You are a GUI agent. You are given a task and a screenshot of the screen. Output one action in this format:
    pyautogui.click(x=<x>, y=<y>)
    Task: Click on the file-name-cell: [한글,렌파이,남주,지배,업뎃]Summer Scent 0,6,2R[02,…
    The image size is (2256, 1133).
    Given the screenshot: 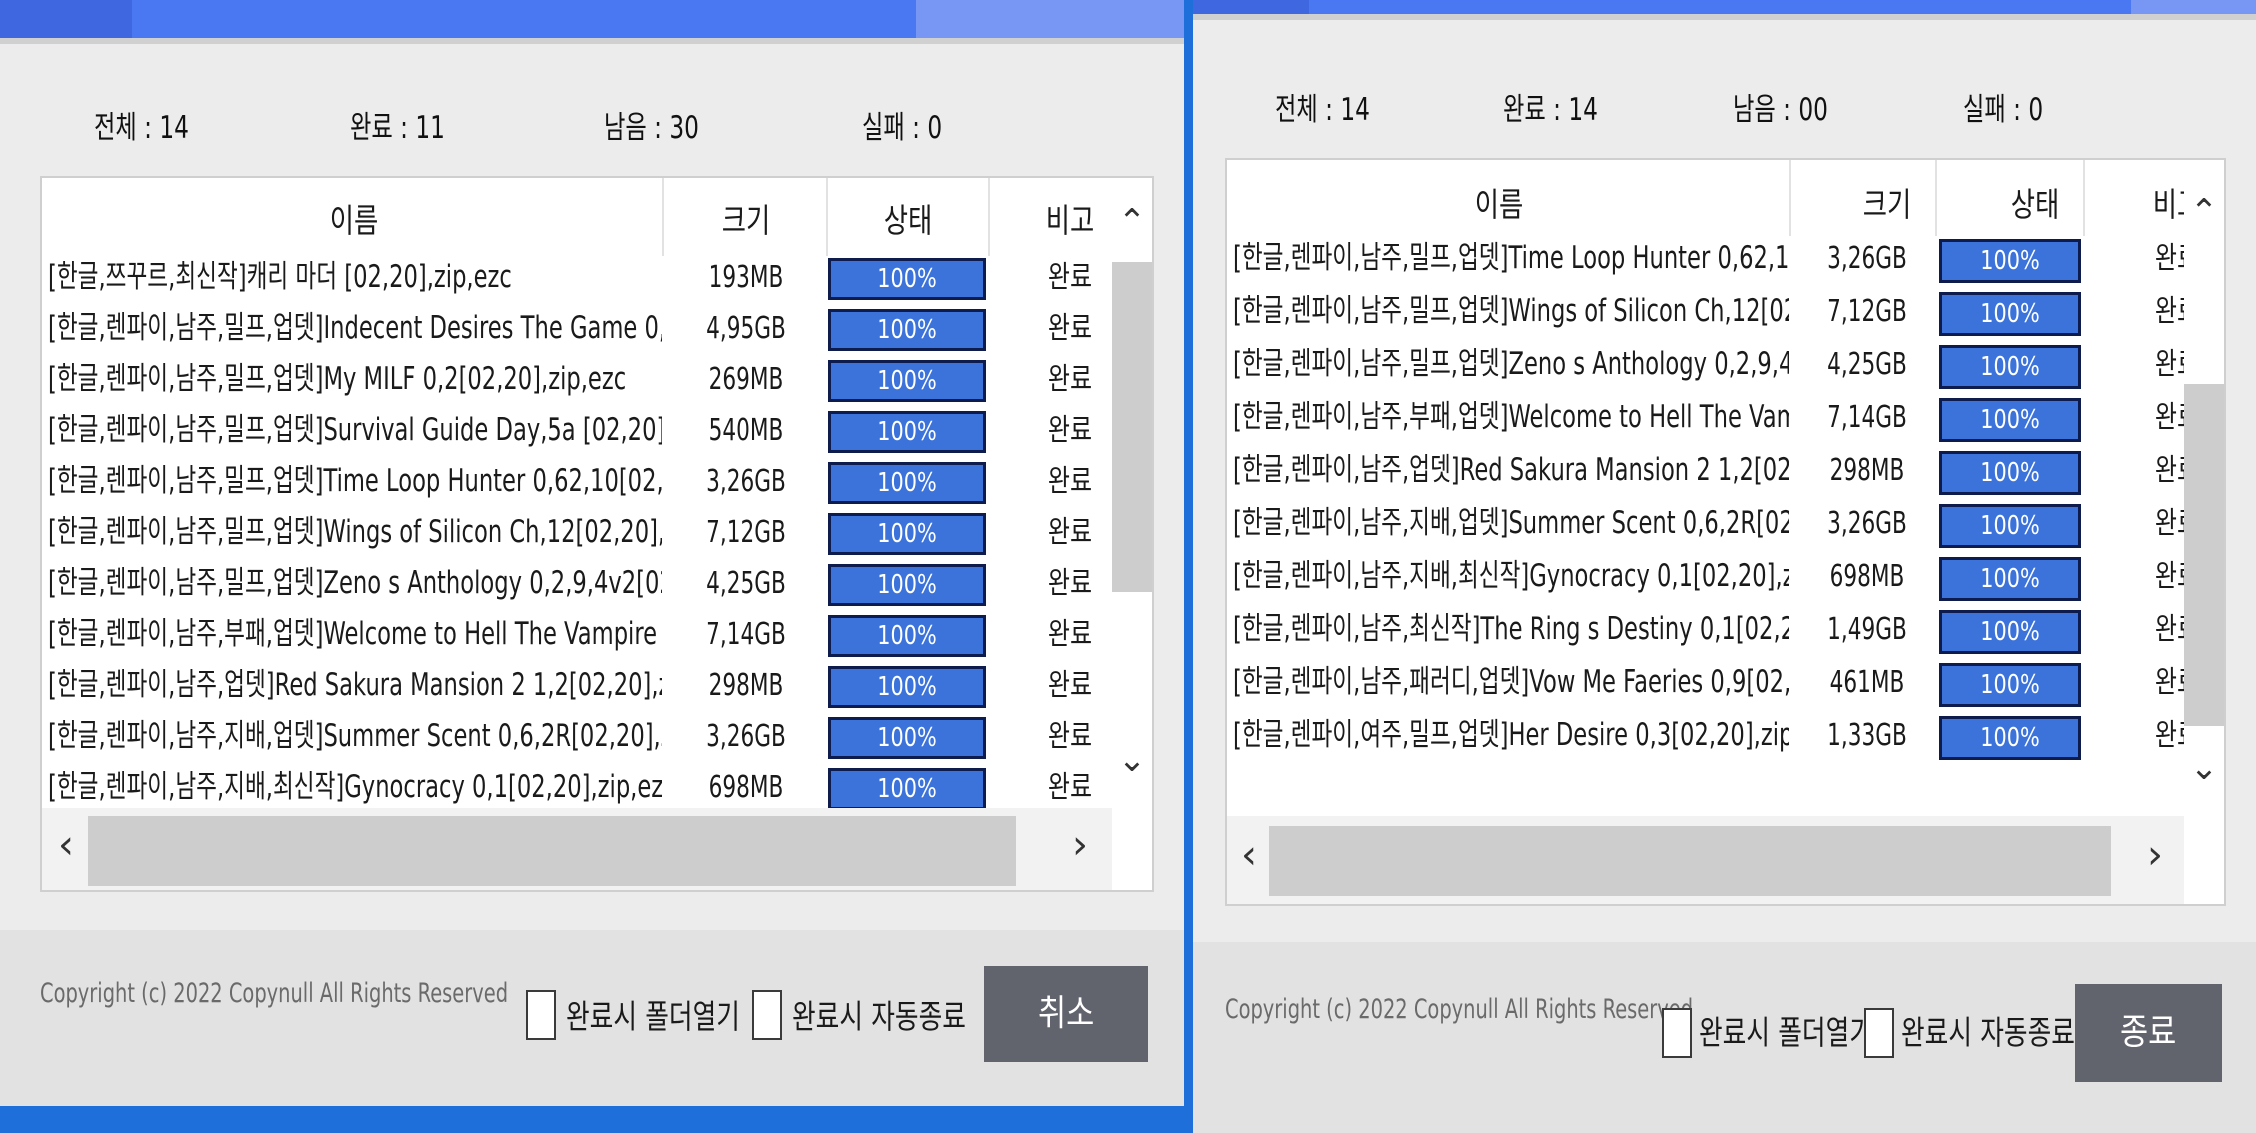 What is the action you would take?
    pyautogui.click(x=355, y=736)
    